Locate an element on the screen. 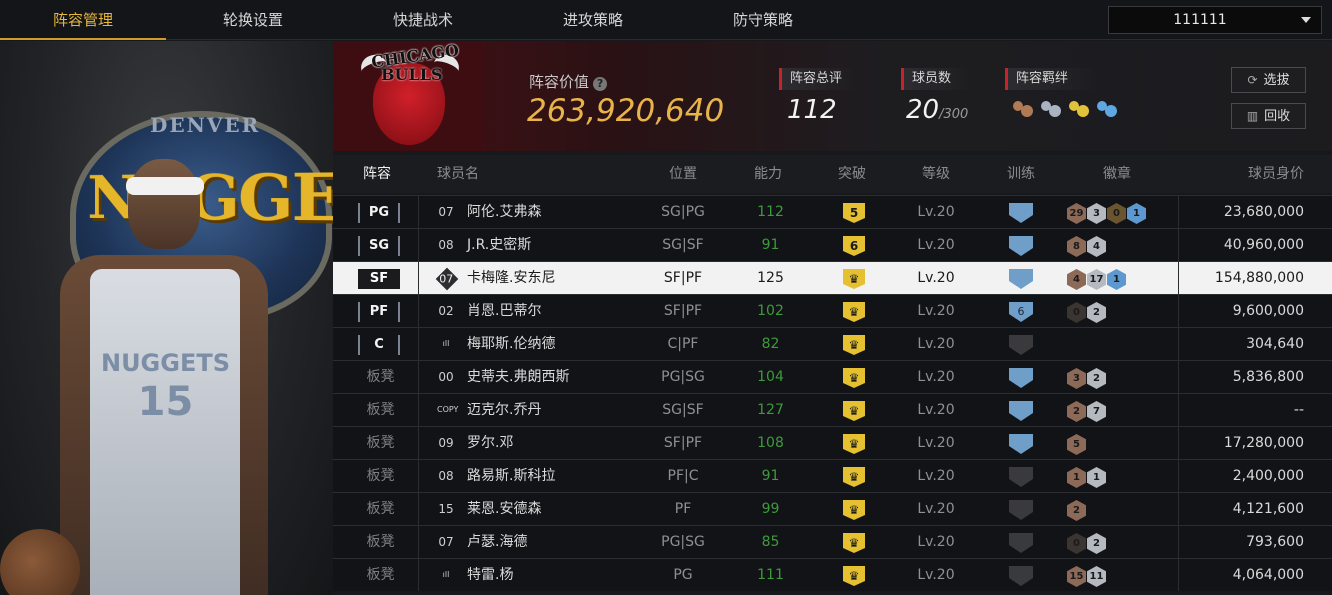 This screenshot has width=1332, height=595. jersey-name: NUGGETS is located at coordinates (165, 363).